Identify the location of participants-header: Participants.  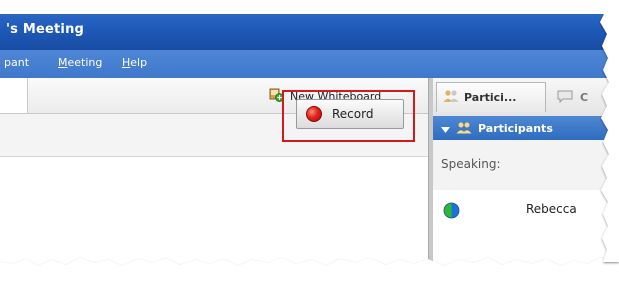
(526, 128).